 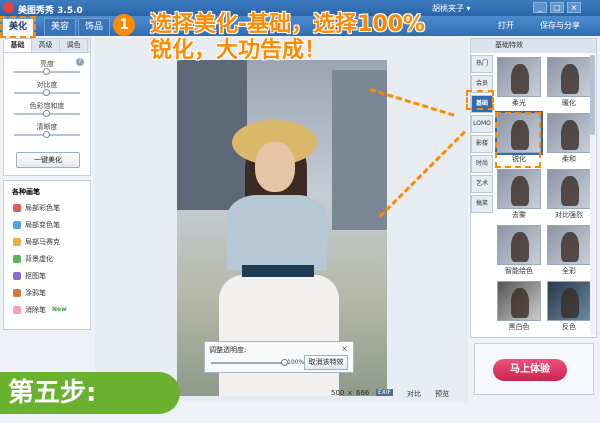 What do you see at coordinates (238, 50) in the screenshot?
I see `callout-line: 锐化，大功告成！` at bounding box center [238, 50].